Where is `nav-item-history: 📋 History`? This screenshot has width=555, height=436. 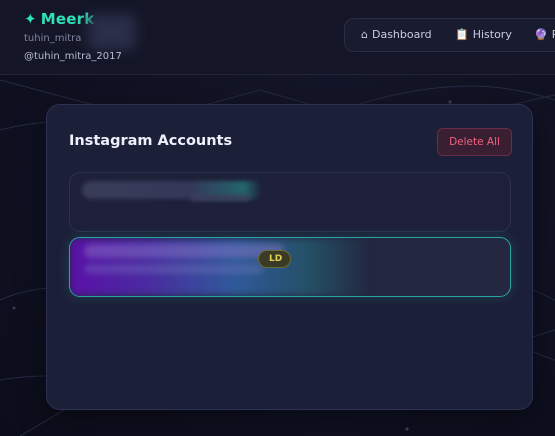
nav-item-history: 📋 History is located at coordinates (483, 34).